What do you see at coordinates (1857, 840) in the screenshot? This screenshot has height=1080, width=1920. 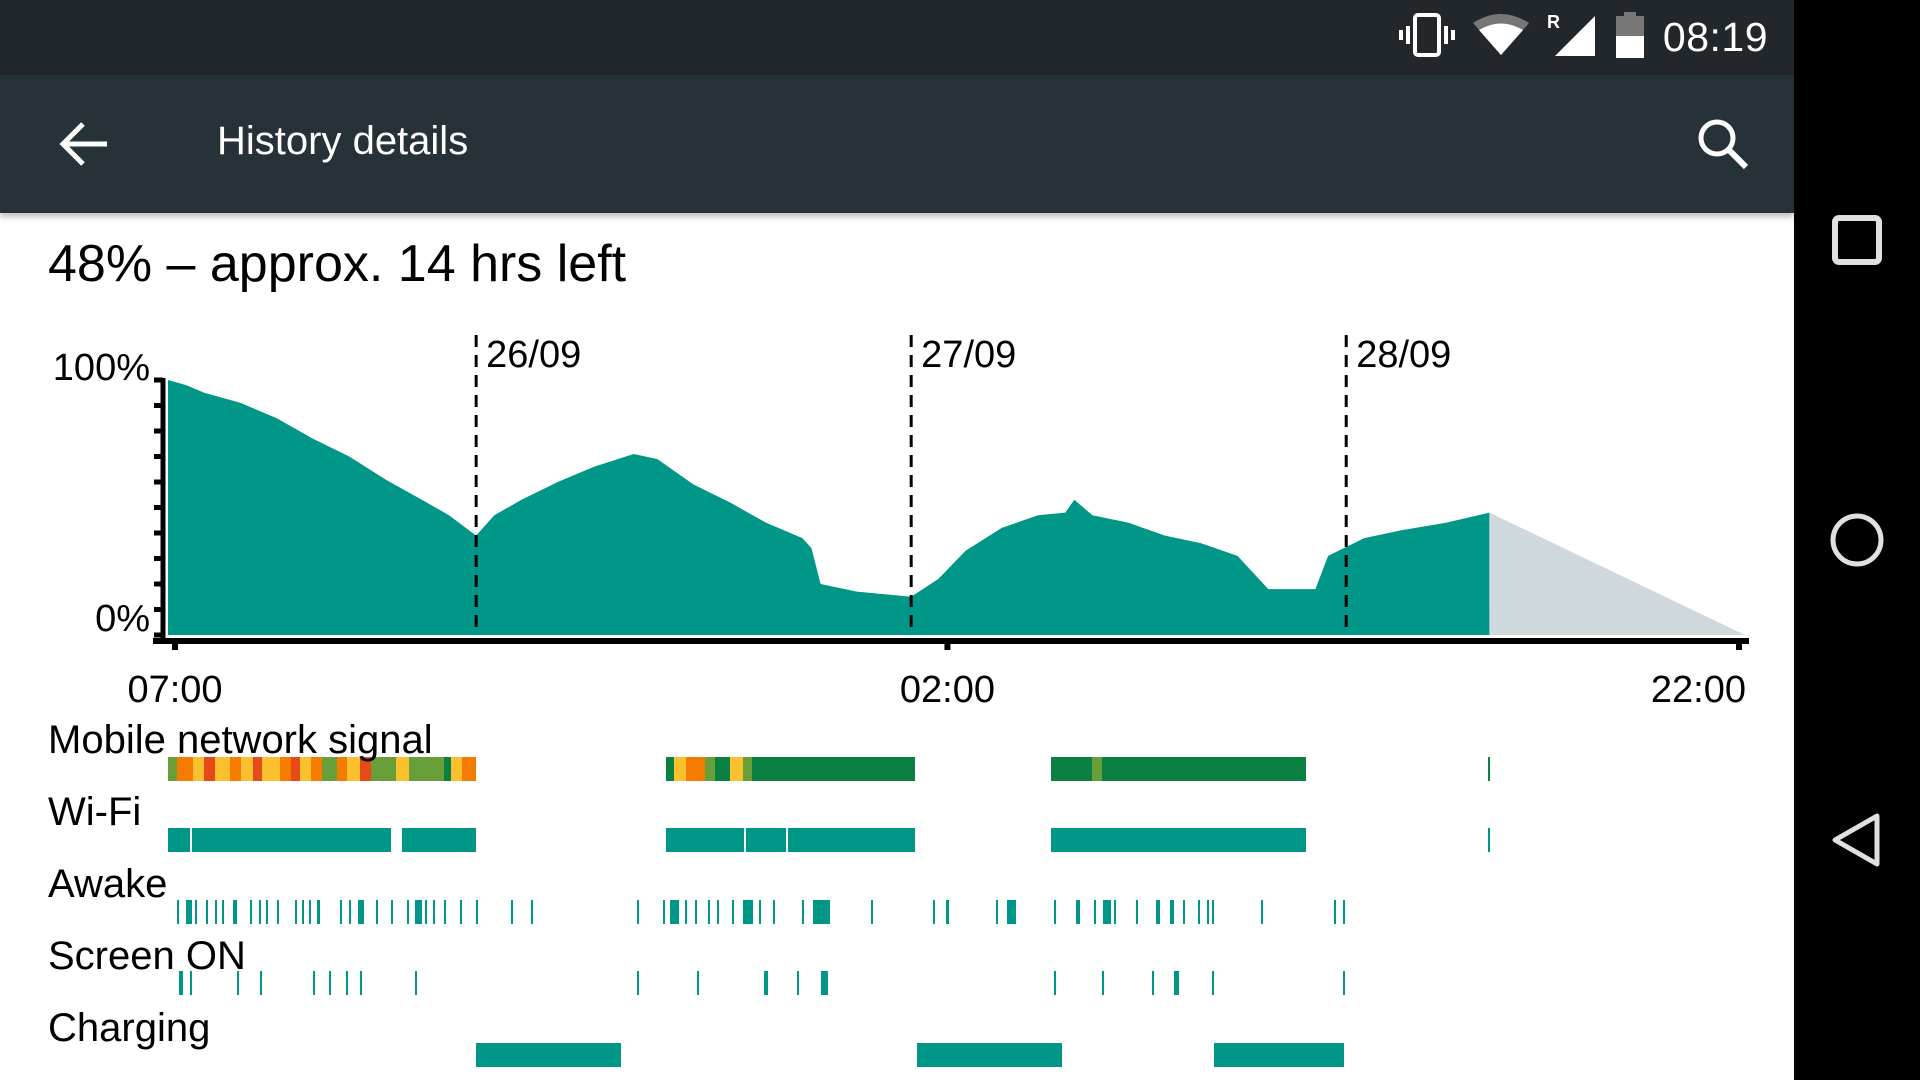 I see `nav-back-button` at bounding box center [1857, 840].